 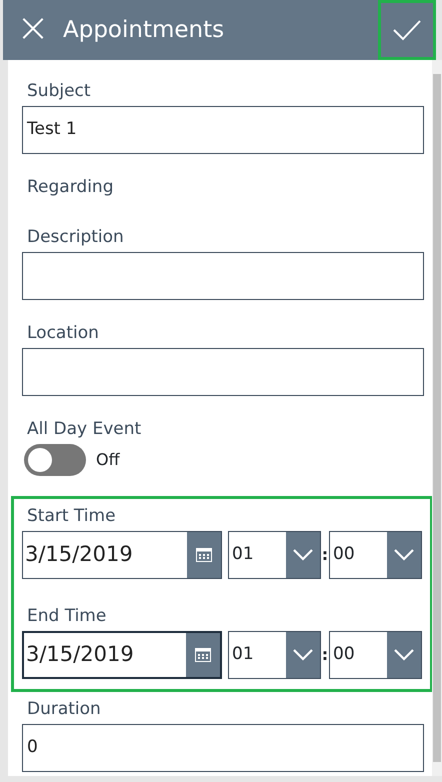 I want to click on text-field: Test 1, so click(x=223, y=130).